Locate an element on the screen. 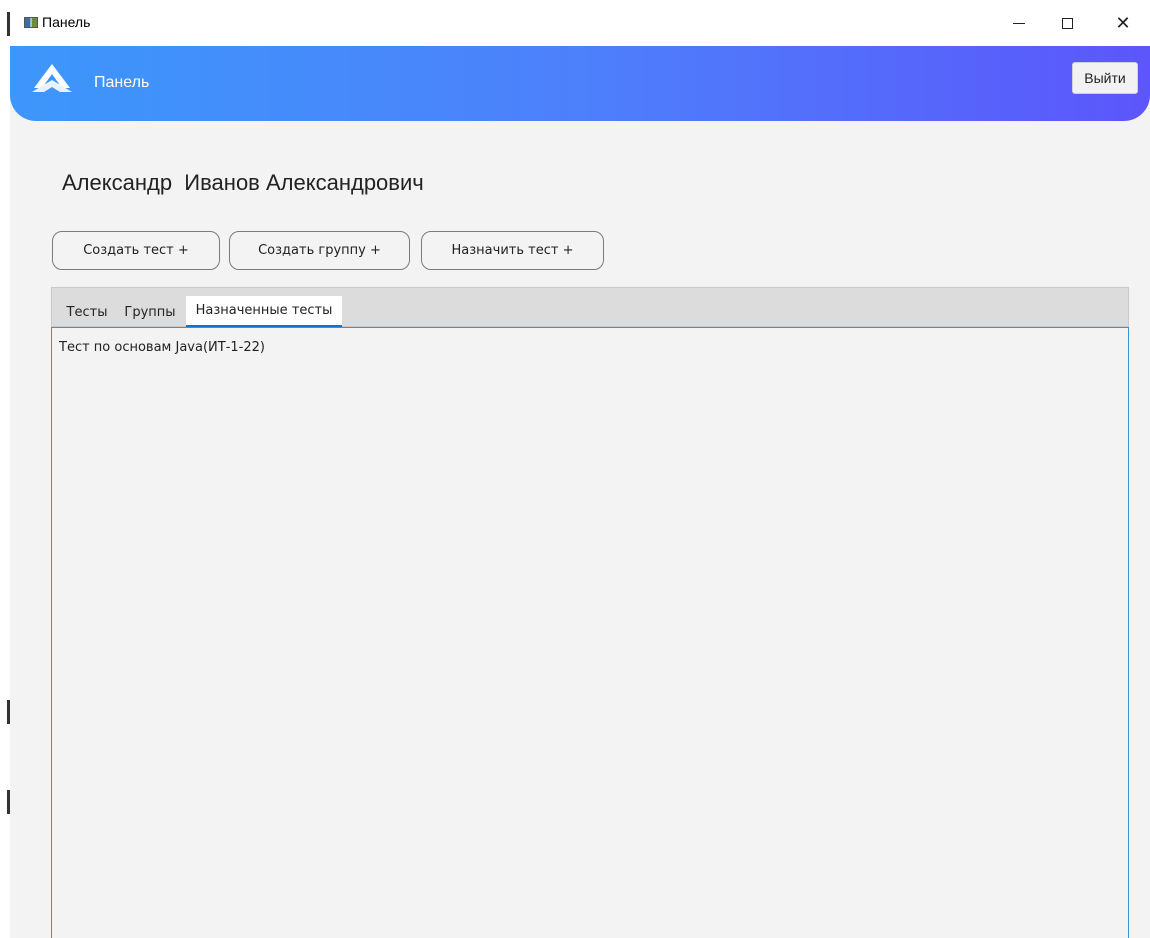 This screenshot has width=1150, height=938. tab-groups: Группы is located at coordinates (150, 312).